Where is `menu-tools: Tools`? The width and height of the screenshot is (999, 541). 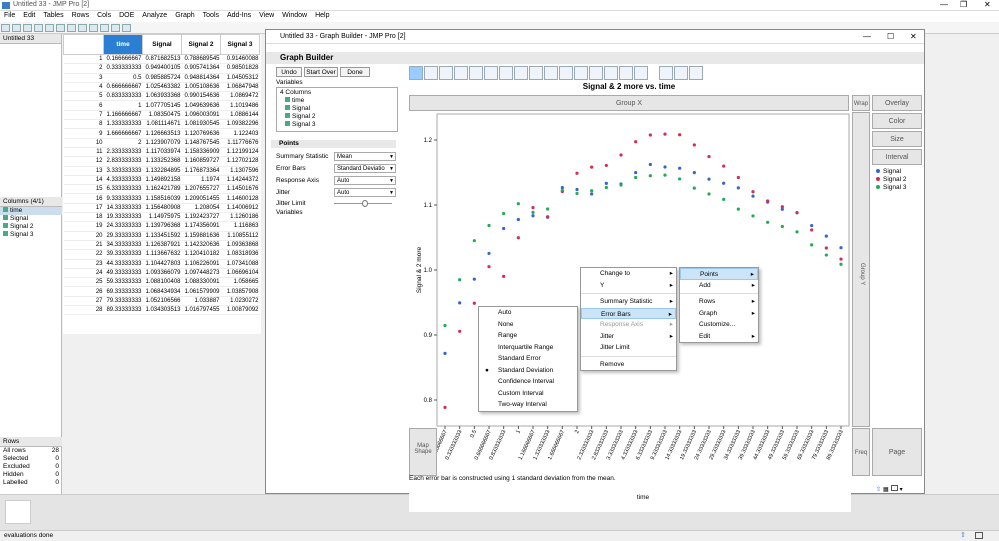
menu-tools: Tools is located at coordinates (211, 15).